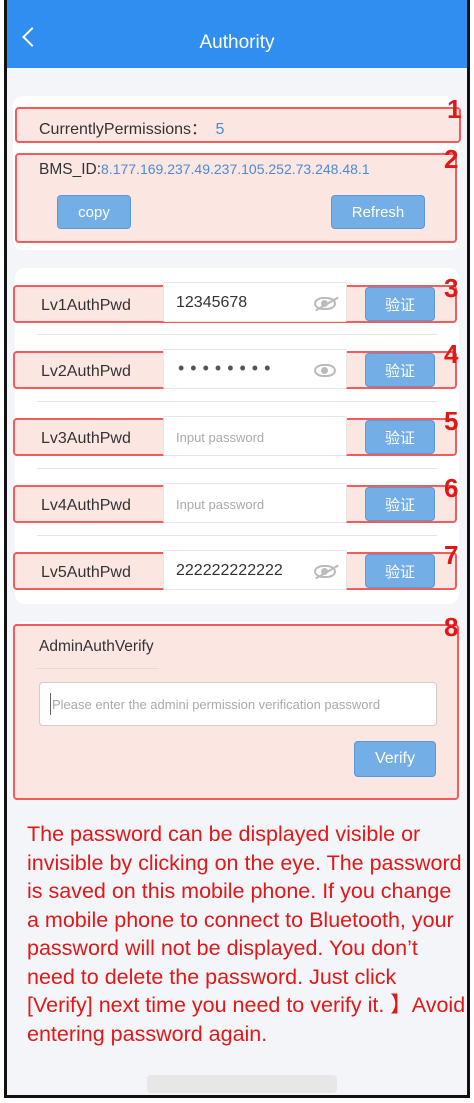 Image resolution: width=474 pixels, height=1103 pixels. Describe the element at coordinates (255, 302) in the screenshot. I see `lv1-password-field: 12345678` at that location.